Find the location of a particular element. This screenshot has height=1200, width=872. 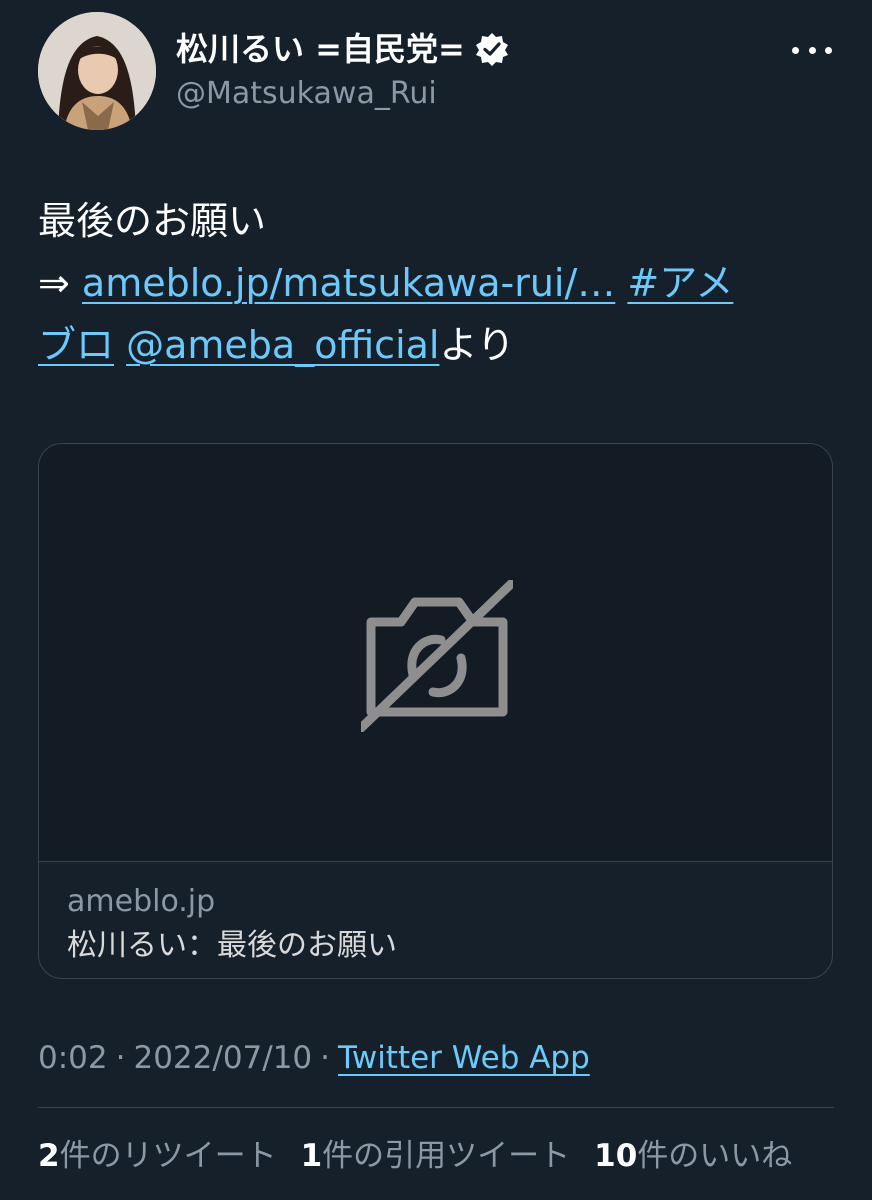

tweet-line-2: ⇒ ameblo.jp/matsukawa-rui/… #アメ is located at coordinates (438, 283).